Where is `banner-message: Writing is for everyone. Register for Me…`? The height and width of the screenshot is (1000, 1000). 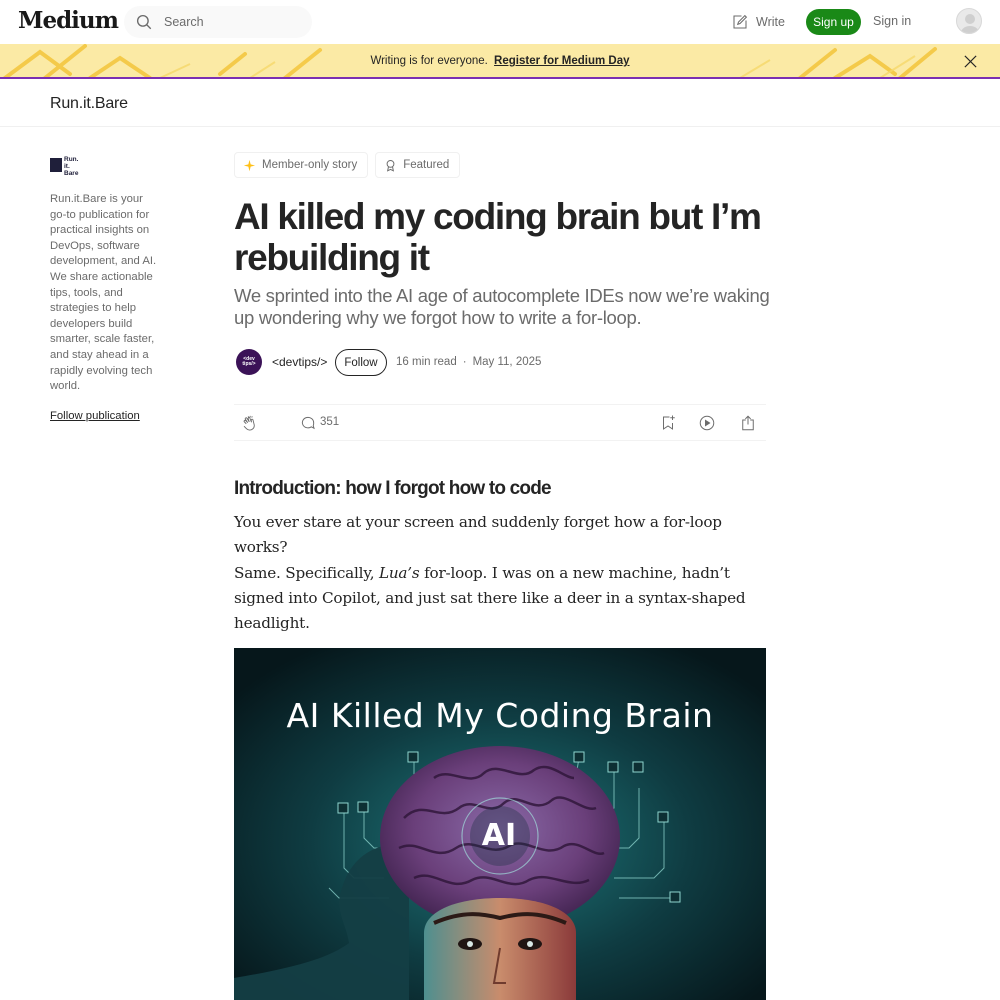 banner-message: Writing is for everyone. Register for Me… is located at coordinates (500, 61).